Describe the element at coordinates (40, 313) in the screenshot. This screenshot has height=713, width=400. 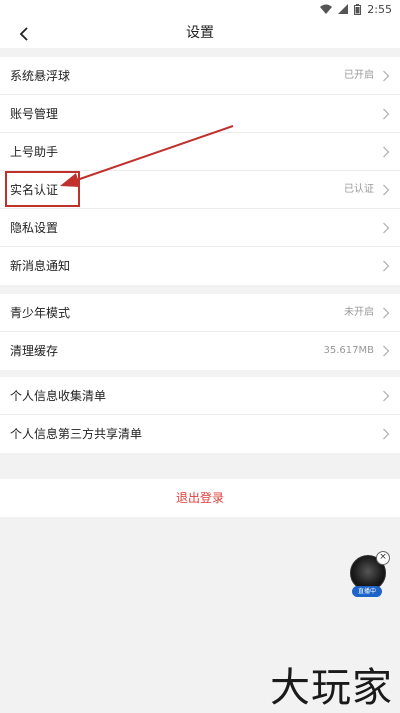
I see `row-label: 青少年模式` at that location.